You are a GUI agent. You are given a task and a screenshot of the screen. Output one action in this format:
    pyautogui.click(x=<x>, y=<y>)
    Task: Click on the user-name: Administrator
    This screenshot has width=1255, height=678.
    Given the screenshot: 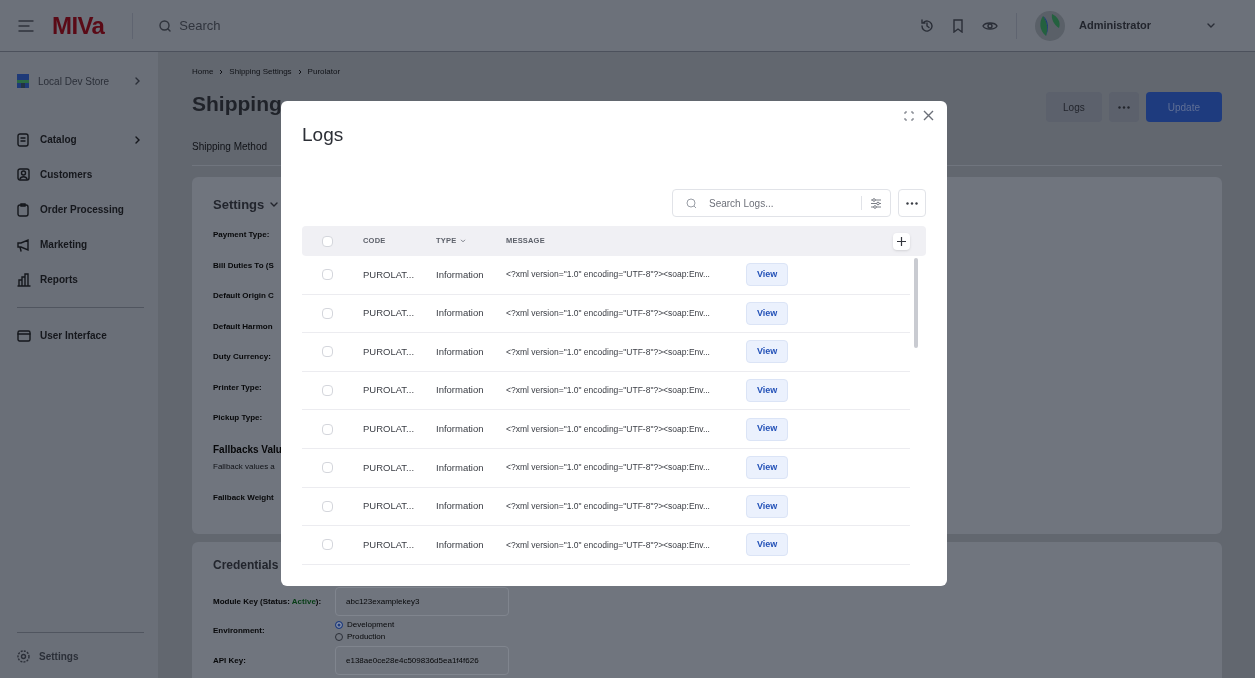 What is the action you would take?
    pyautogui.click(x=1116, y=26)
    